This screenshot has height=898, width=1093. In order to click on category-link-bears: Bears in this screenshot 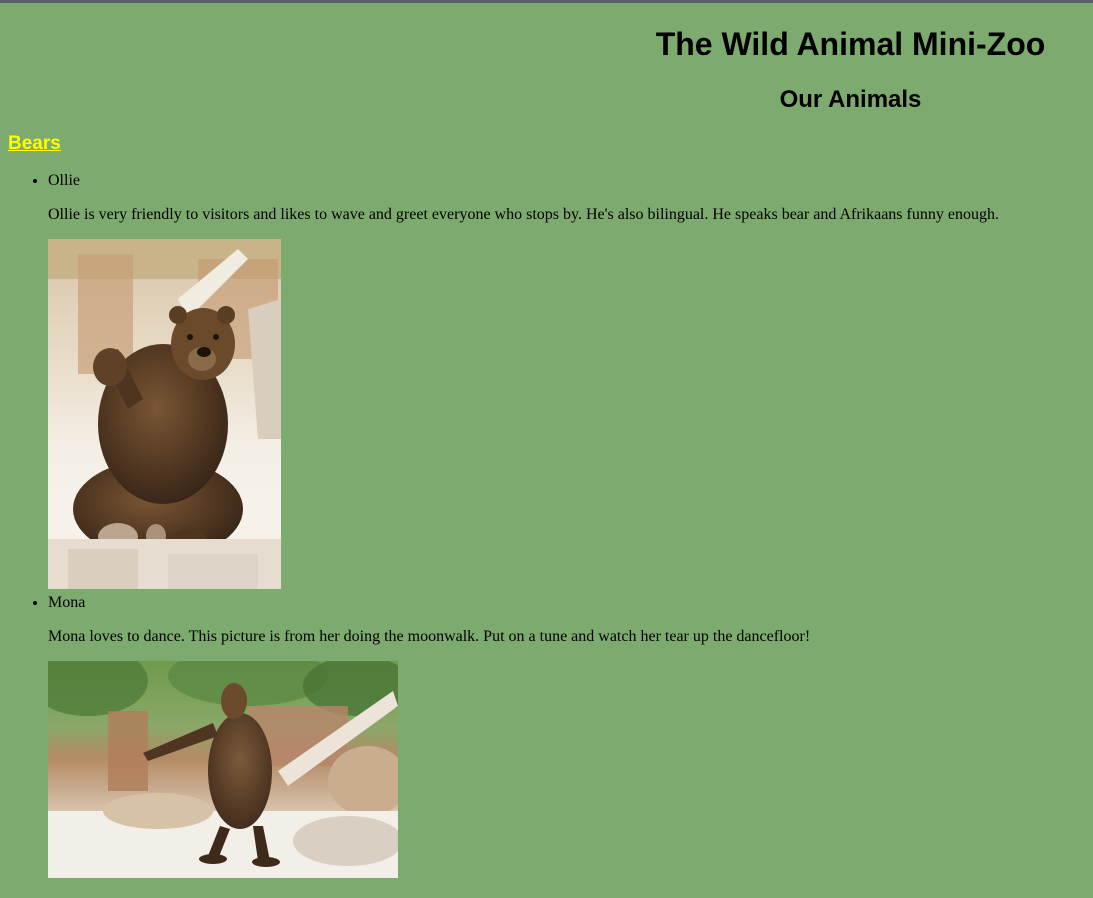, I will do `click(34, 144)`.